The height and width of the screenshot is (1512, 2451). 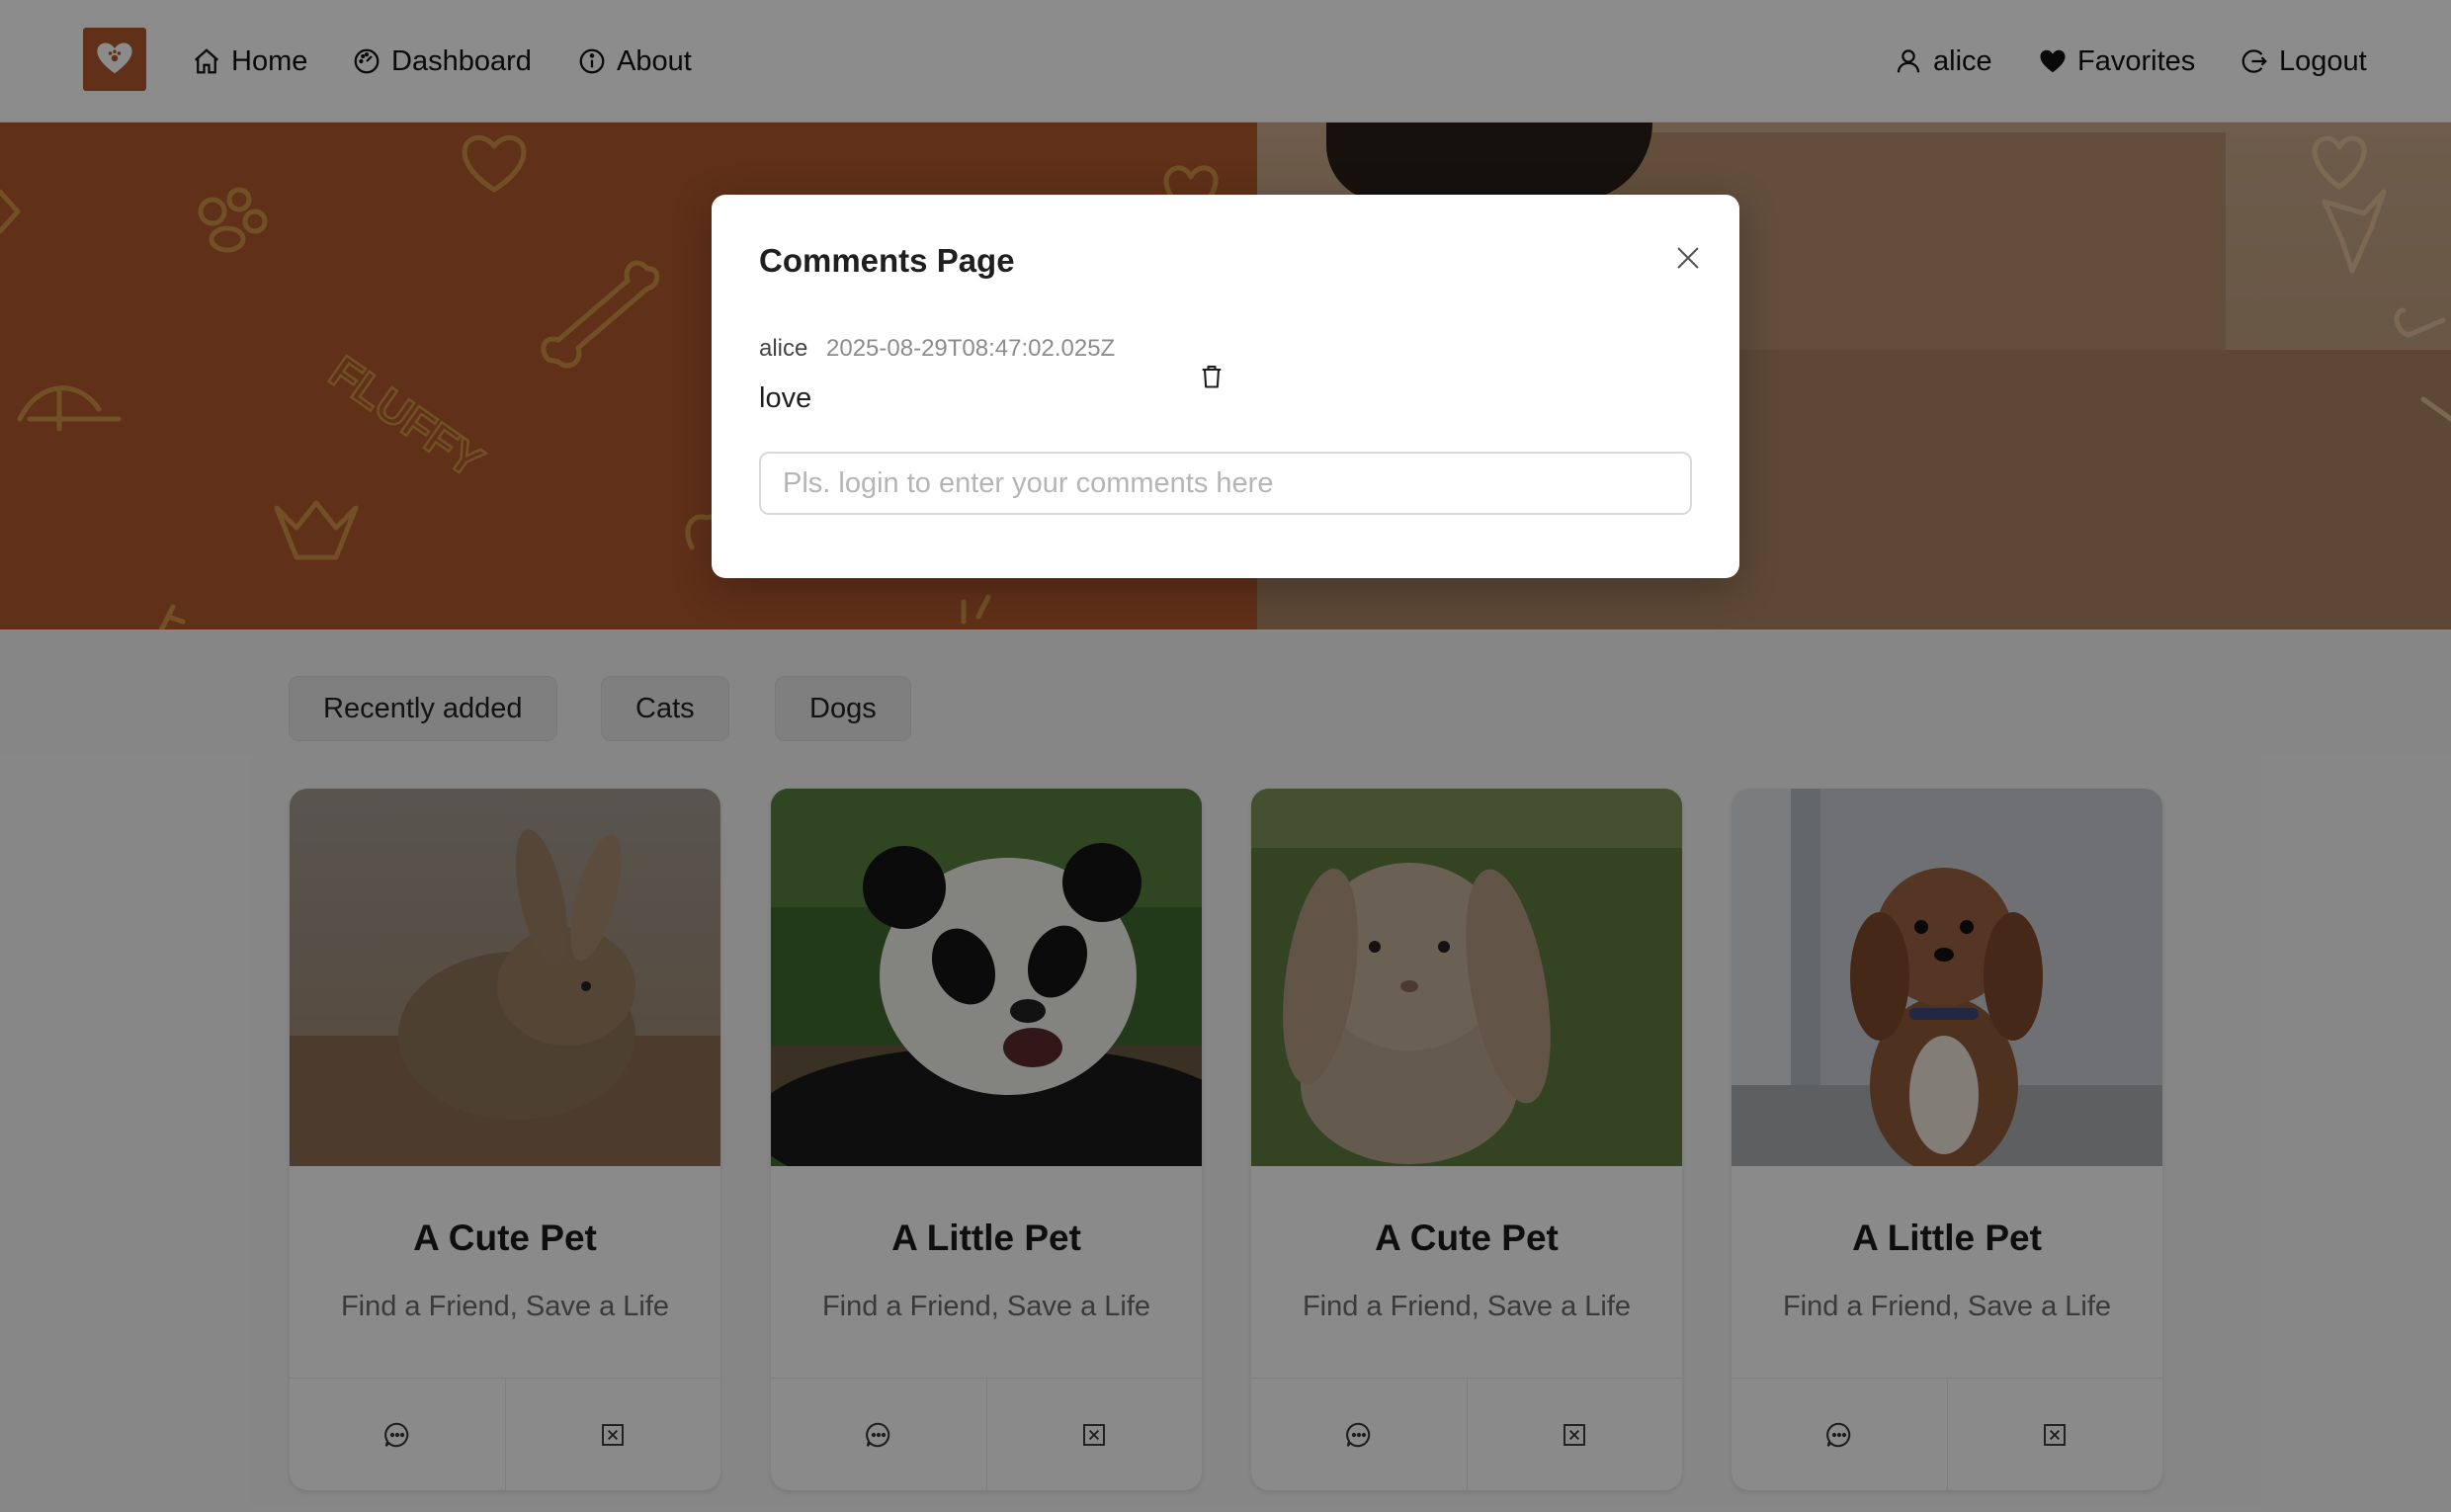 What do you see at coordinates (783, 348) in the screenshot?
I see `comment-author: alice` at bounding box center [783, 348].